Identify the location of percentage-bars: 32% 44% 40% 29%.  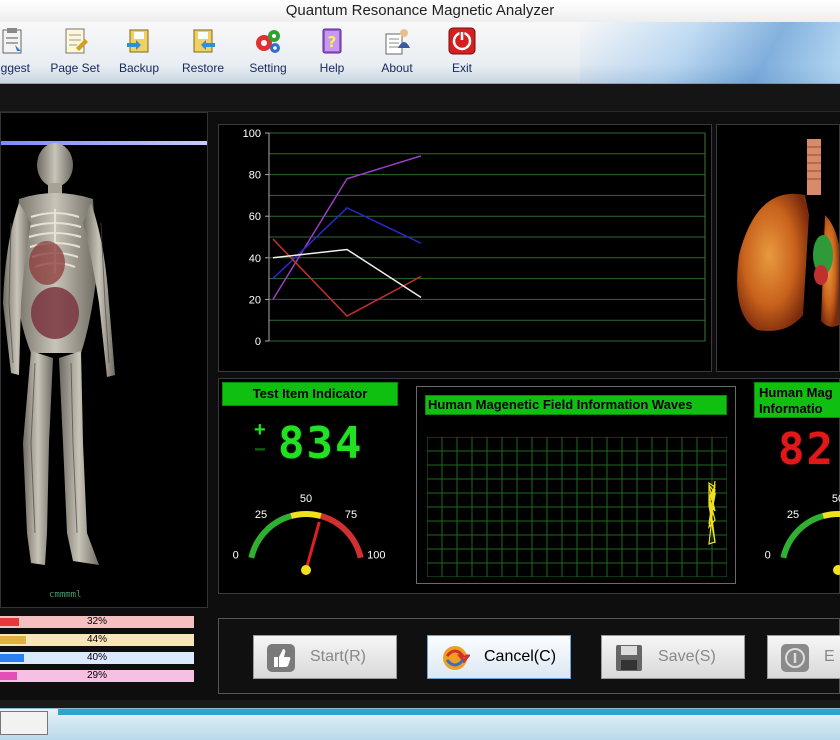
(100, 648).